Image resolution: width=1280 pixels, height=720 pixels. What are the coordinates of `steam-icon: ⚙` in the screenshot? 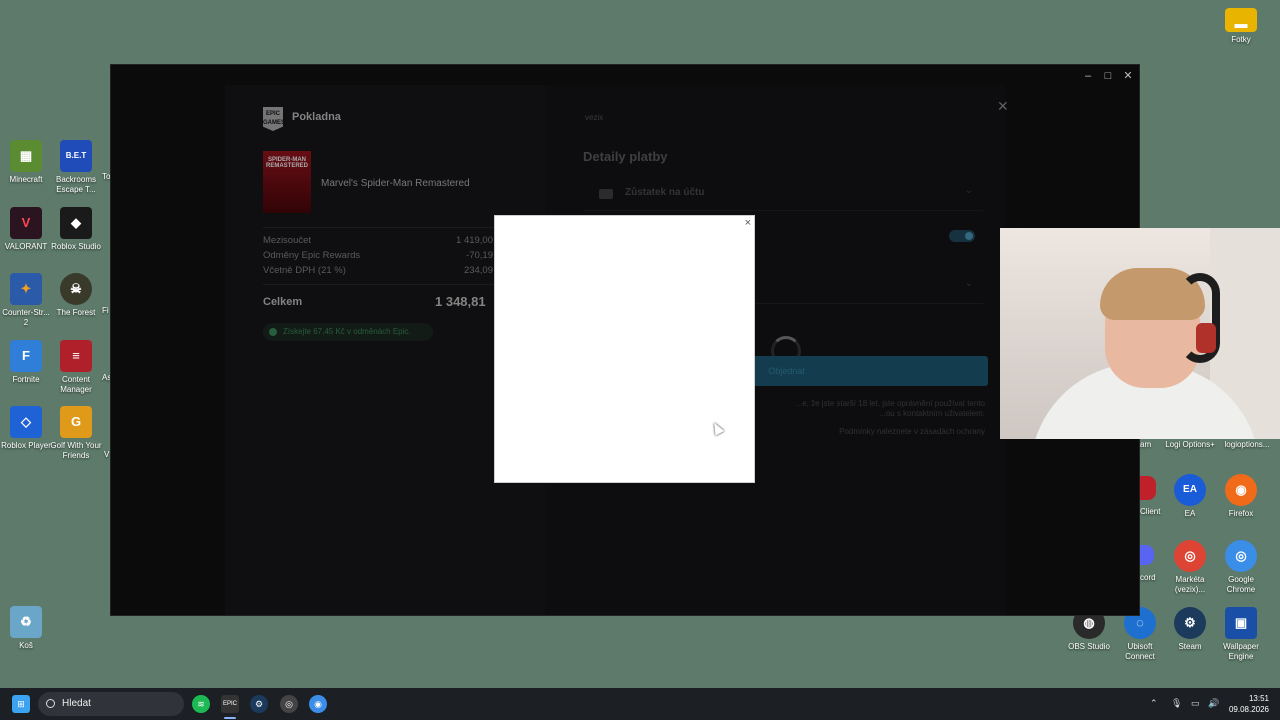 It's located at (1190, 623).